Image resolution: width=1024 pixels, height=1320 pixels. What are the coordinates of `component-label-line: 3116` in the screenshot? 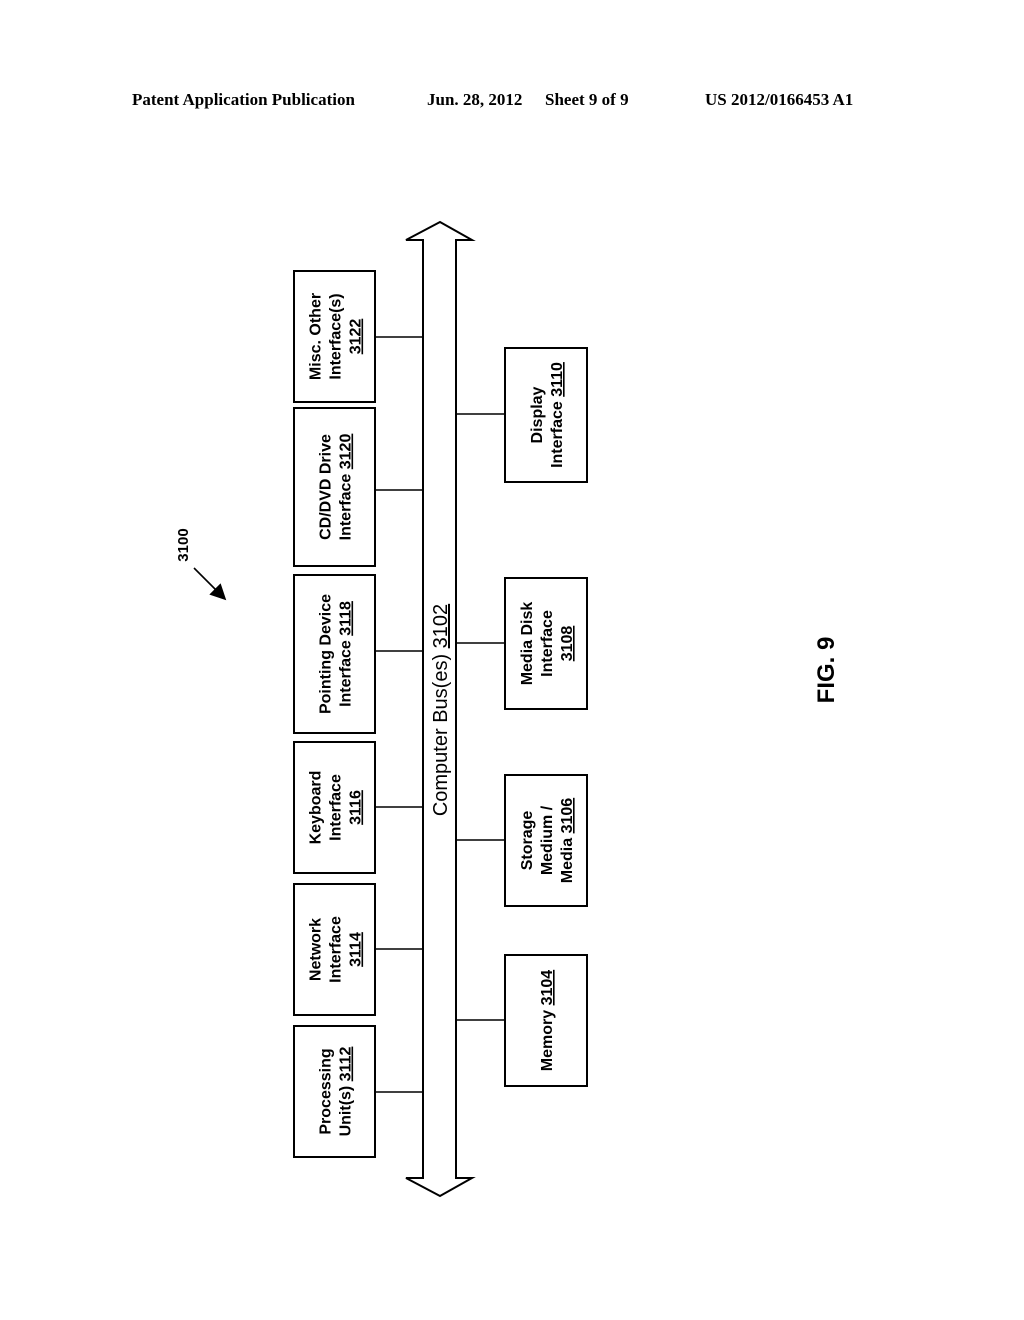 It's located at (356, 807).